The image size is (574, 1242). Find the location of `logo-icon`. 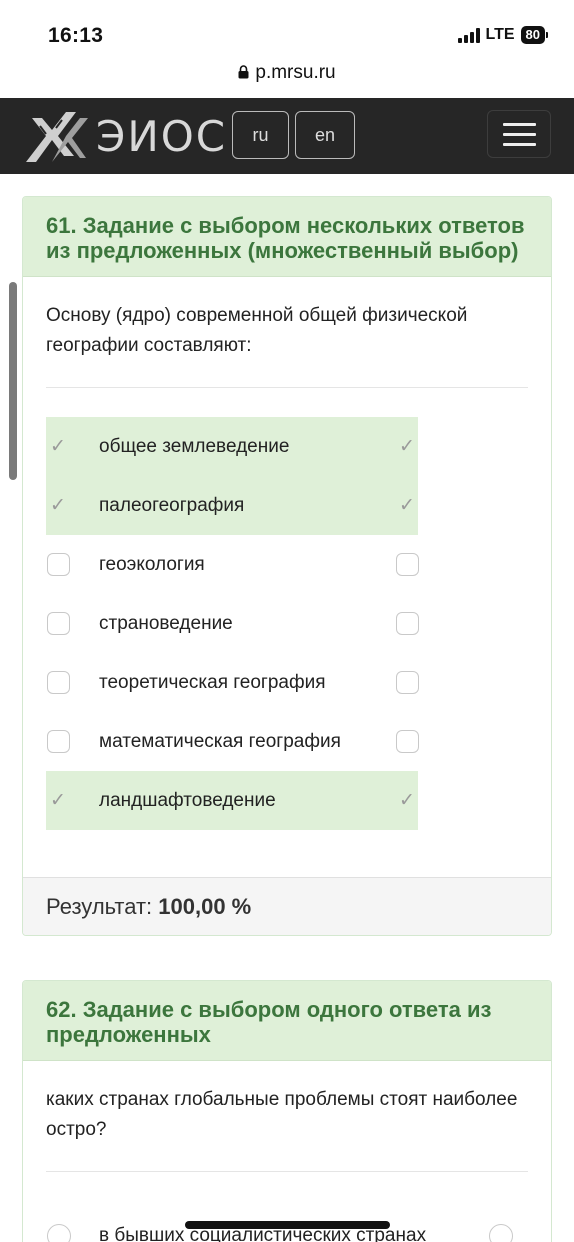

logo-icon is located at coordinates (57, 136).